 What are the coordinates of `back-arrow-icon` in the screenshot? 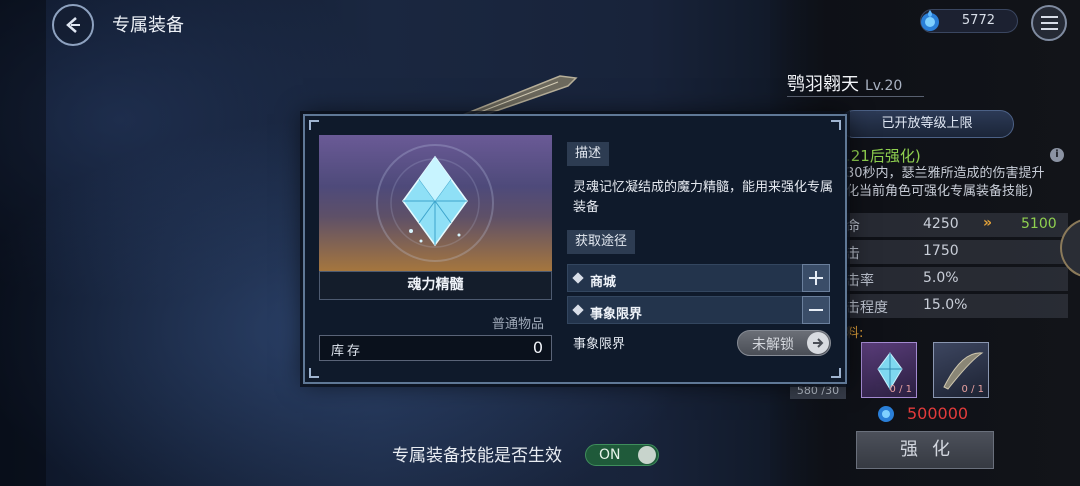 It's located at (73, 25).